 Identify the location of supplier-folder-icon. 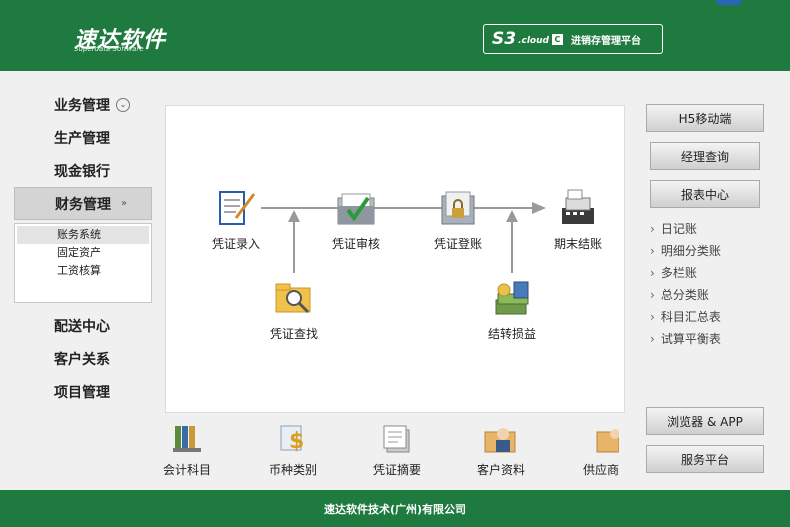
(608, 441).